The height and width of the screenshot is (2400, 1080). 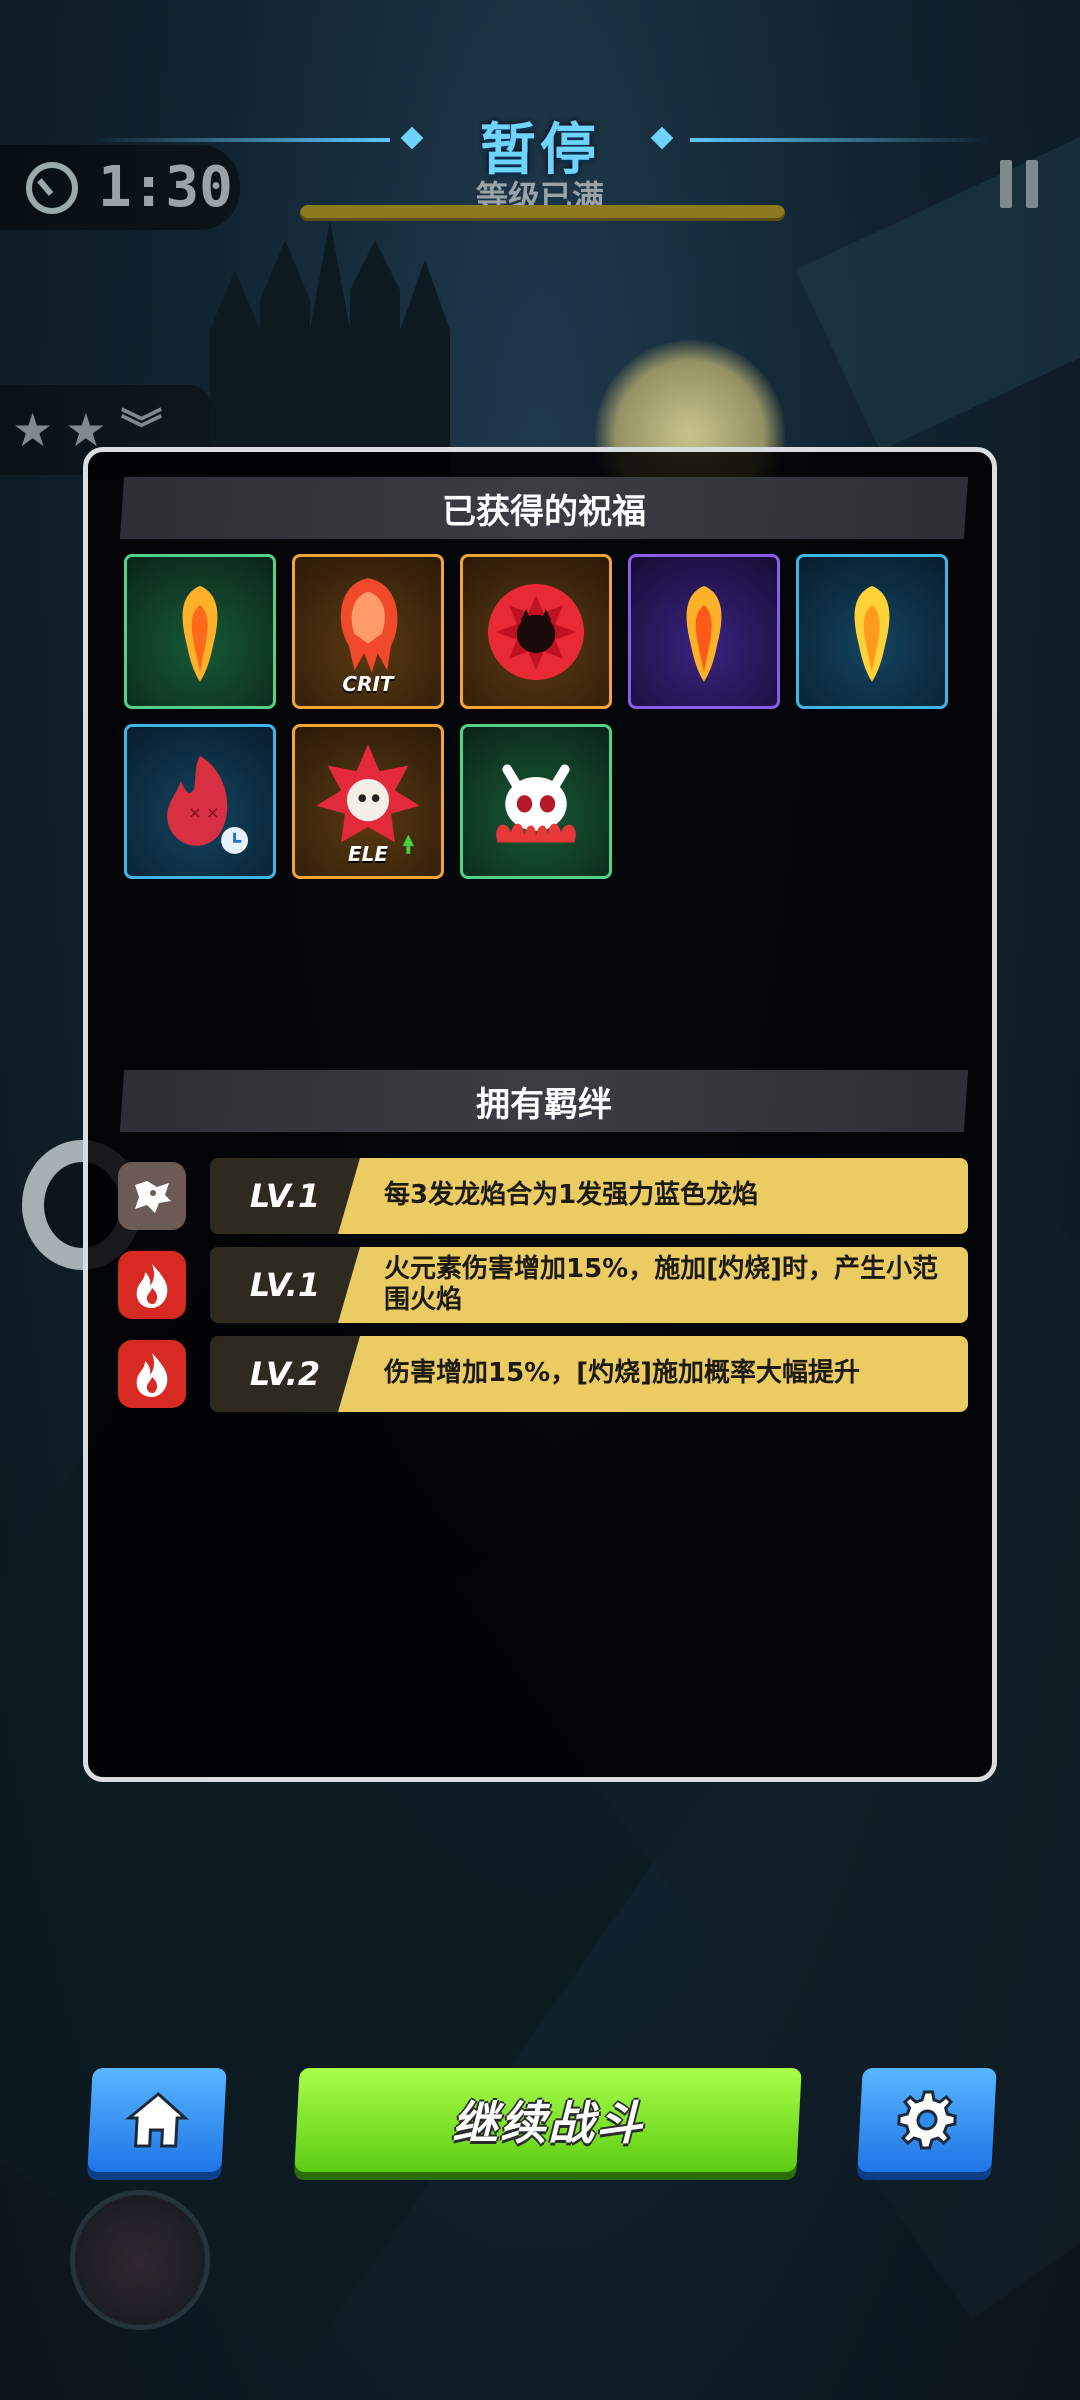 I want to click on settings-button, so click(x=927, y=2120).